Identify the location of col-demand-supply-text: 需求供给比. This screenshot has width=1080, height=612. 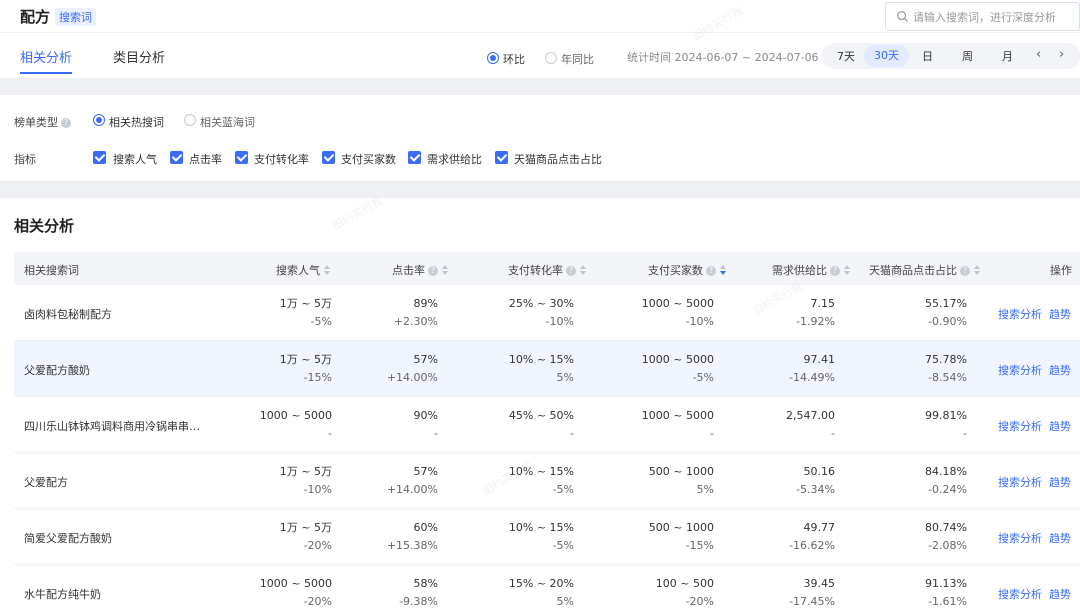
(799, 270).